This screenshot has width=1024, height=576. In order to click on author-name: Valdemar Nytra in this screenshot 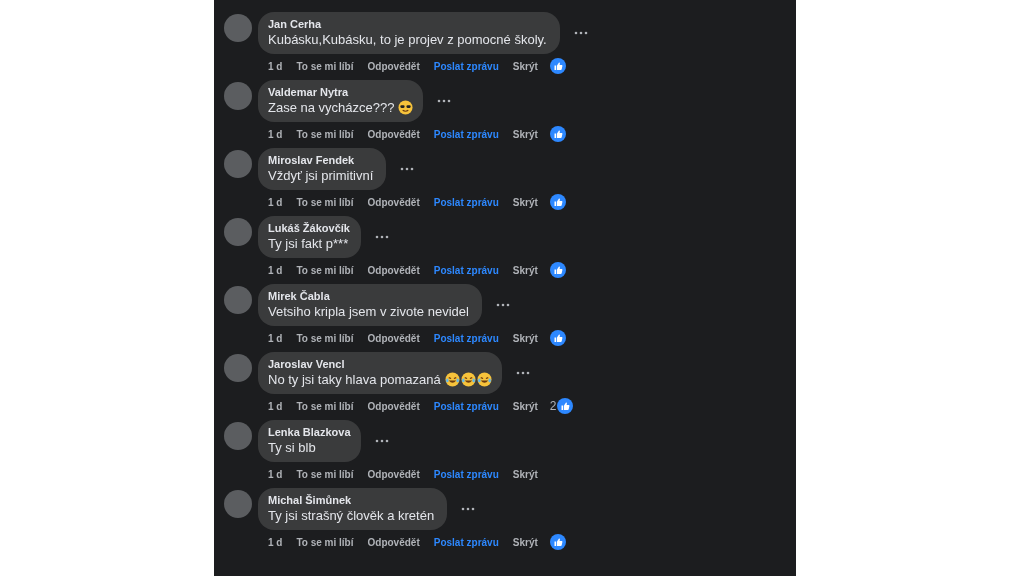, I will do `click(341, 92)`.